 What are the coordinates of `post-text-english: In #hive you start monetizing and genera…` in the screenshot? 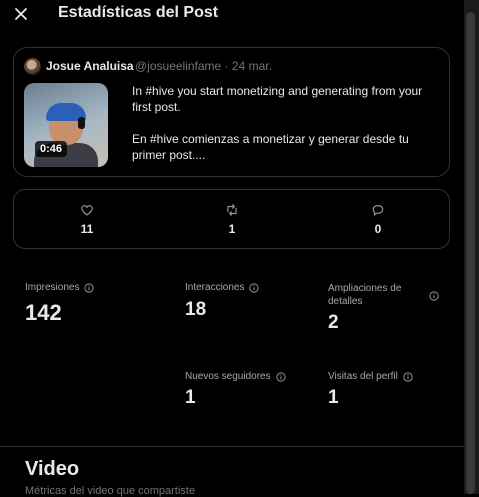 It's located at (277, 99).